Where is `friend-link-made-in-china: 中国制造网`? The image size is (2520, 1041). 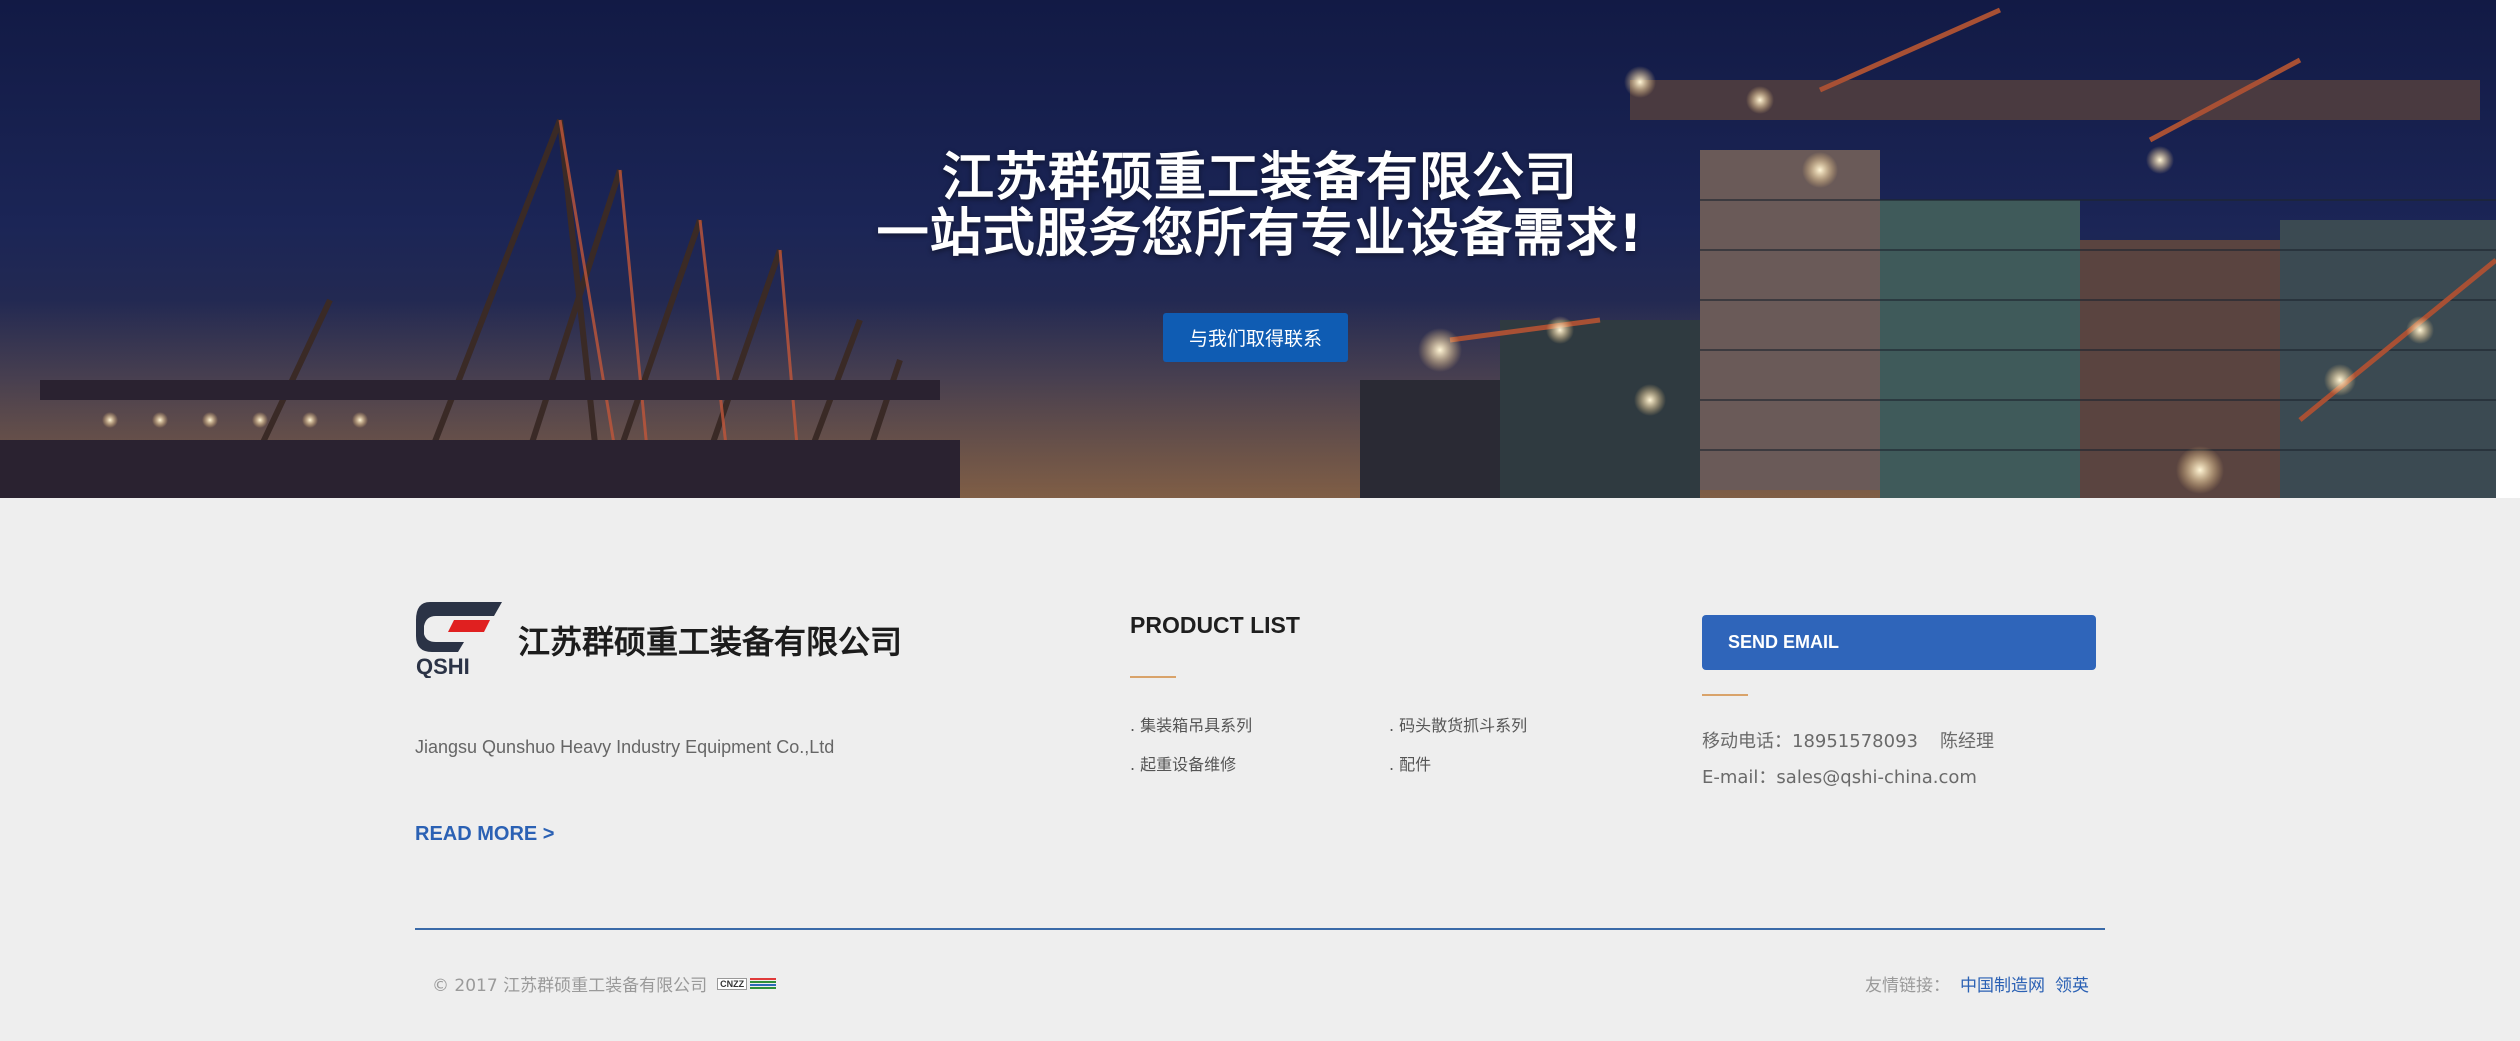 friend-link-made-in-china: 中国制造网 is located at coordinates (2002, 986).